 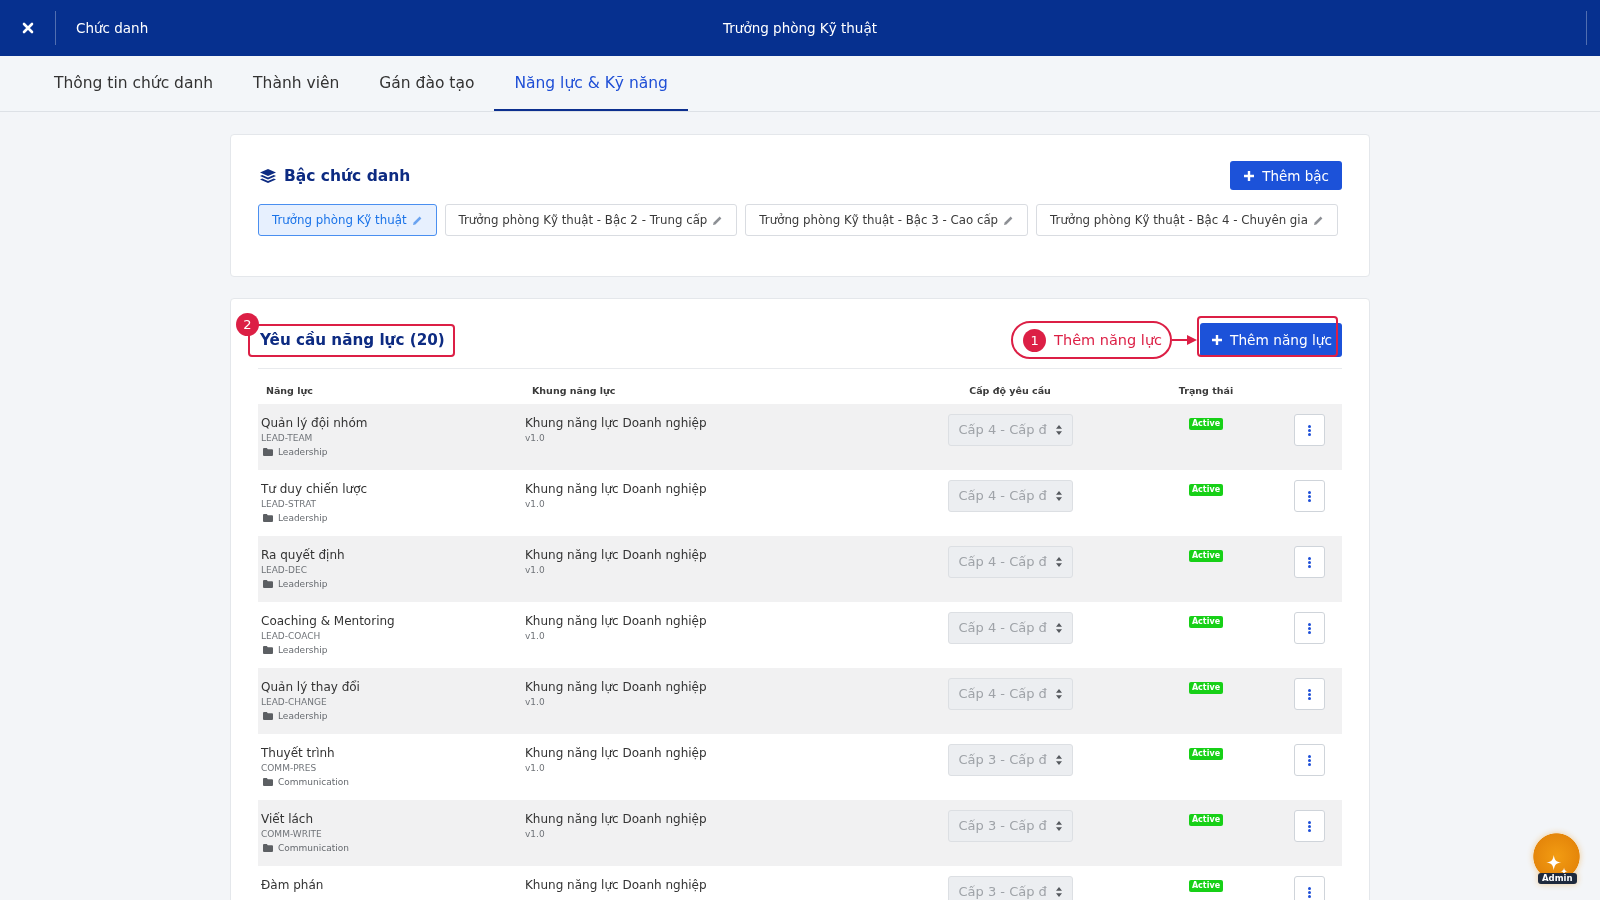 I want to click on competency-code: COMM-PRES, so click(x=289, y=768).